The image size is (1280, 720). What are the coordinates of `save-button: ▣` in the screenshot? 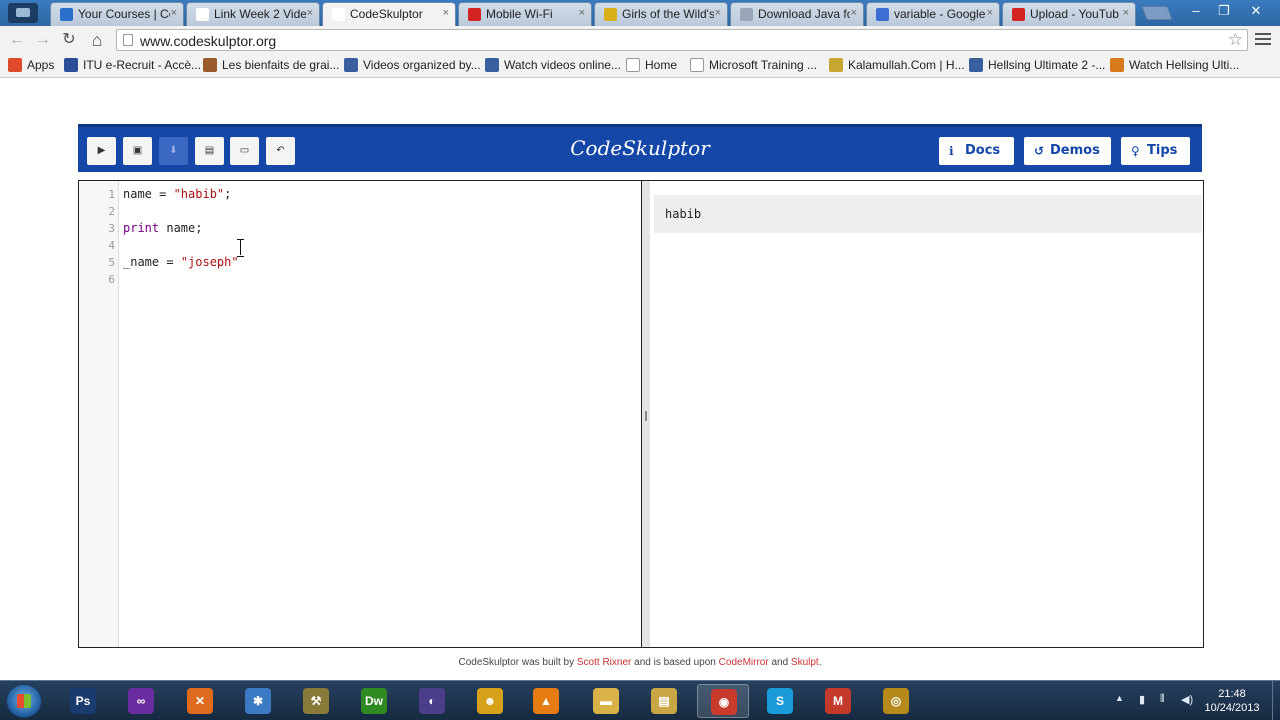 It's located at (137, 151).